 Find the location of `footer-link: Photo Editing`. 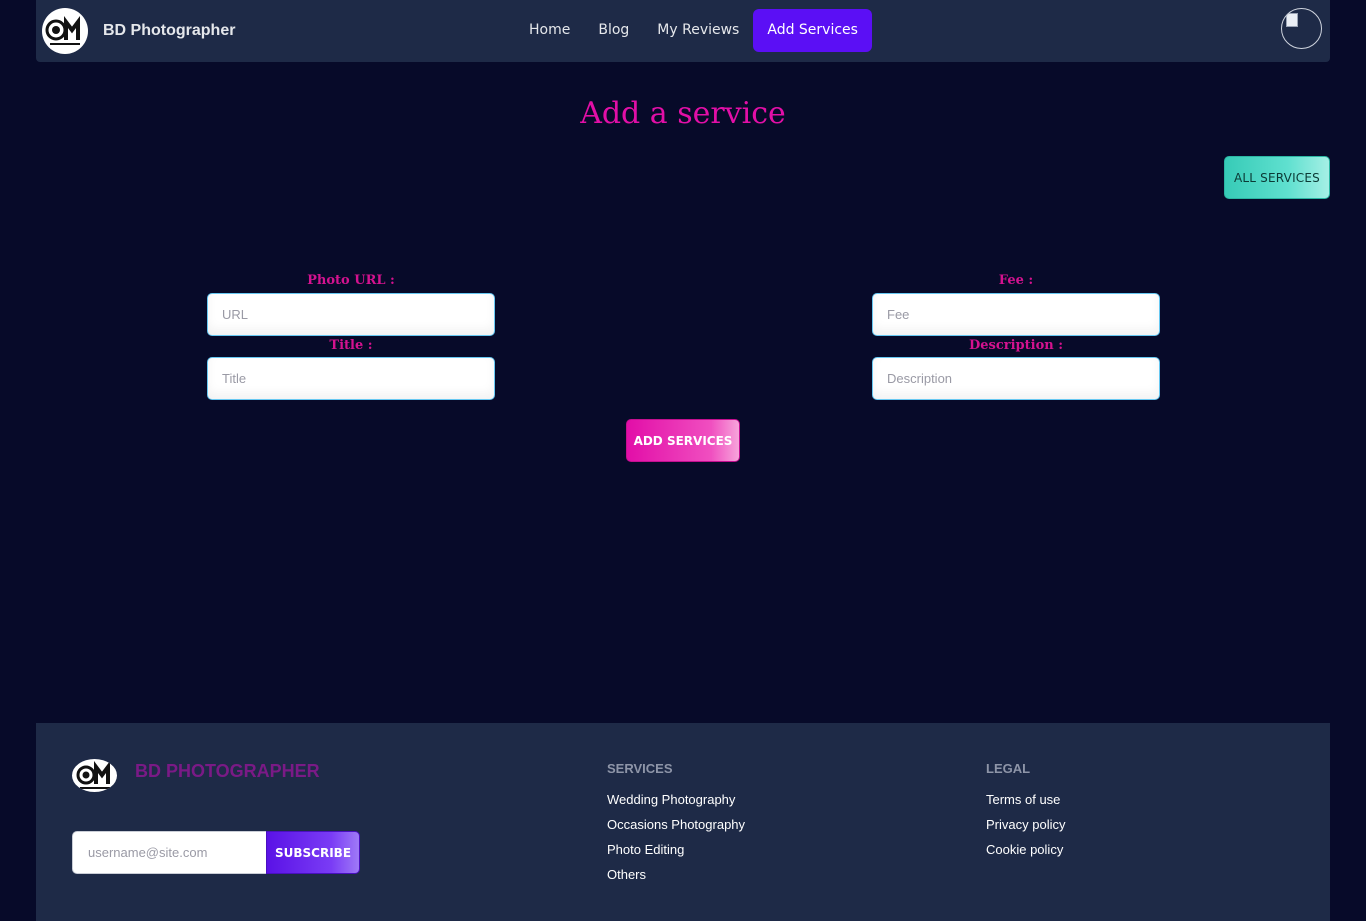

footer-link: Photo Editing is located at coordinates (676, 854).